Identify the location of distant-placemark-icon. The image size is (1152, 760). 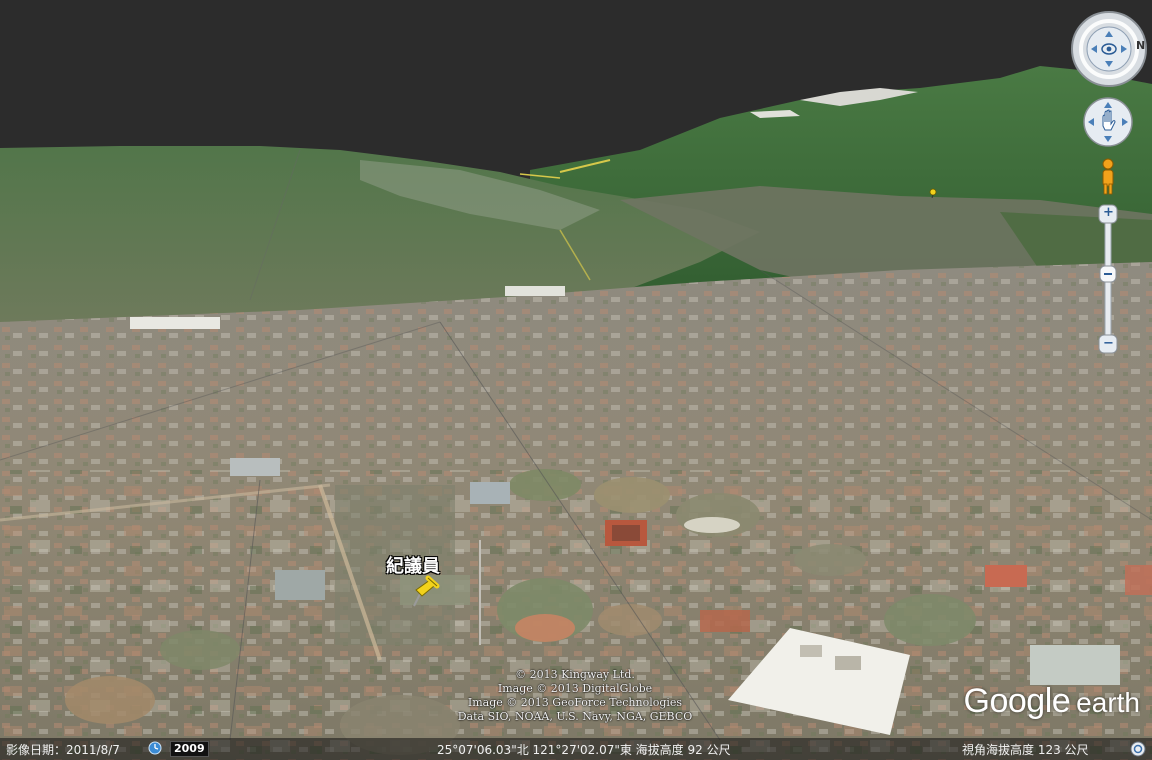
(933, 193).